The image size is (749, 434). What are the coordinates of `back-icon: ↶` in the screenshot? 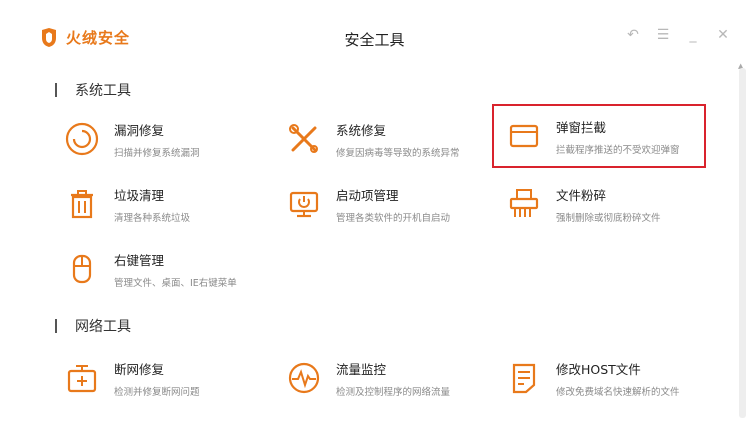 It's located at (633, 35).